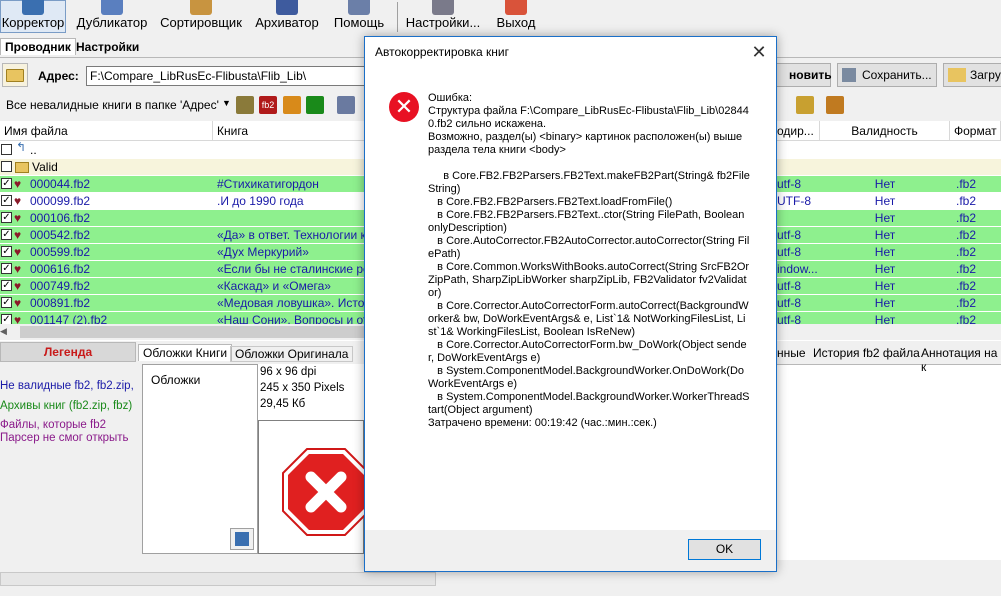 Image resolution: width=1001 pixels, height=596 pixels. What do you see at coordinates (231, 76) in the screenshot?
I see `address-input` at bounding box center [231, 76].